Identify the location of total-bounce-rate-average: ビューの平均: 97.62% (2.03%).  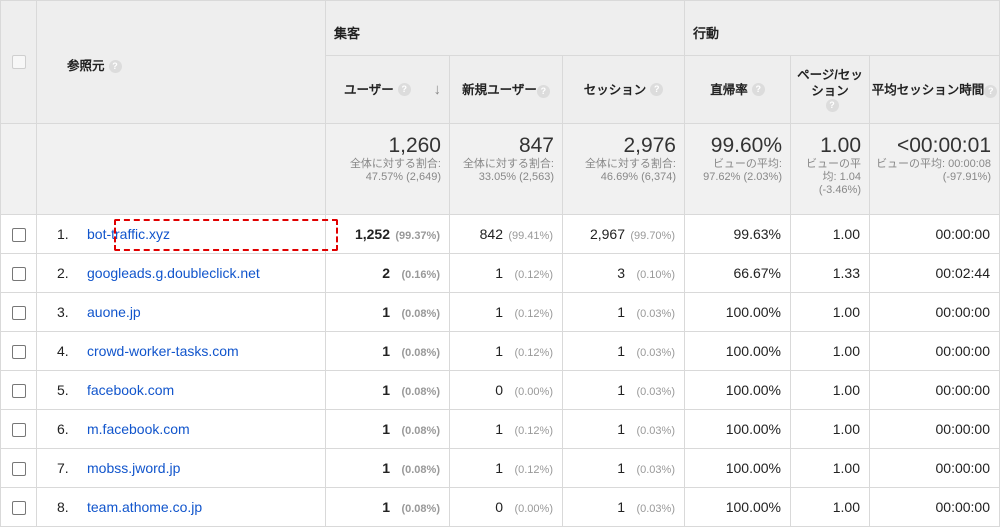
(742, 170).